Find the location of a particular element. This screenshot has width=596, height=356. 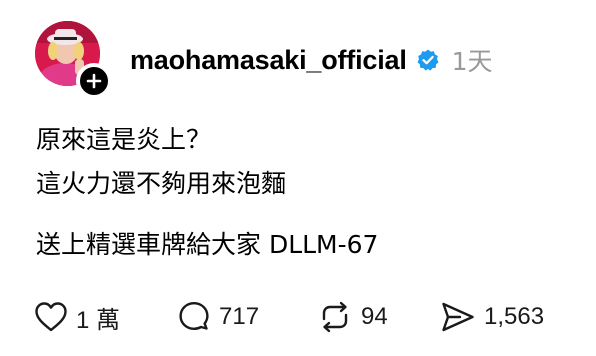

repost-button: 94 is located at coordinates (352, 317).